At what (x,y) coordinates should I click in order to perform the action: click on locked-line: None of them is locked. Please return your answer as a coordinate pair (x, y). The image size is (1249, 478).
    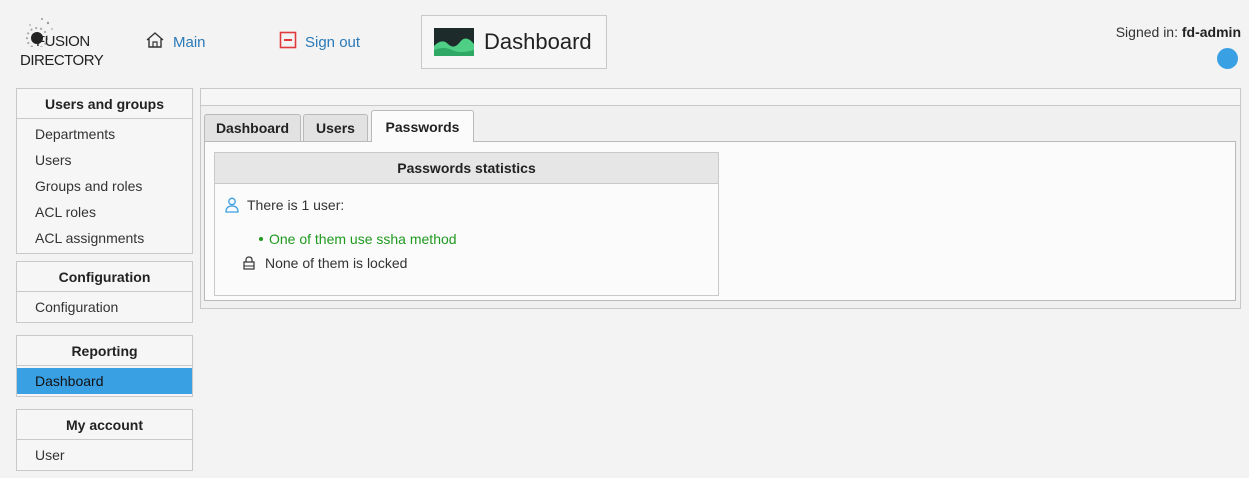
    Looking at the image, I should click on (325, 263).